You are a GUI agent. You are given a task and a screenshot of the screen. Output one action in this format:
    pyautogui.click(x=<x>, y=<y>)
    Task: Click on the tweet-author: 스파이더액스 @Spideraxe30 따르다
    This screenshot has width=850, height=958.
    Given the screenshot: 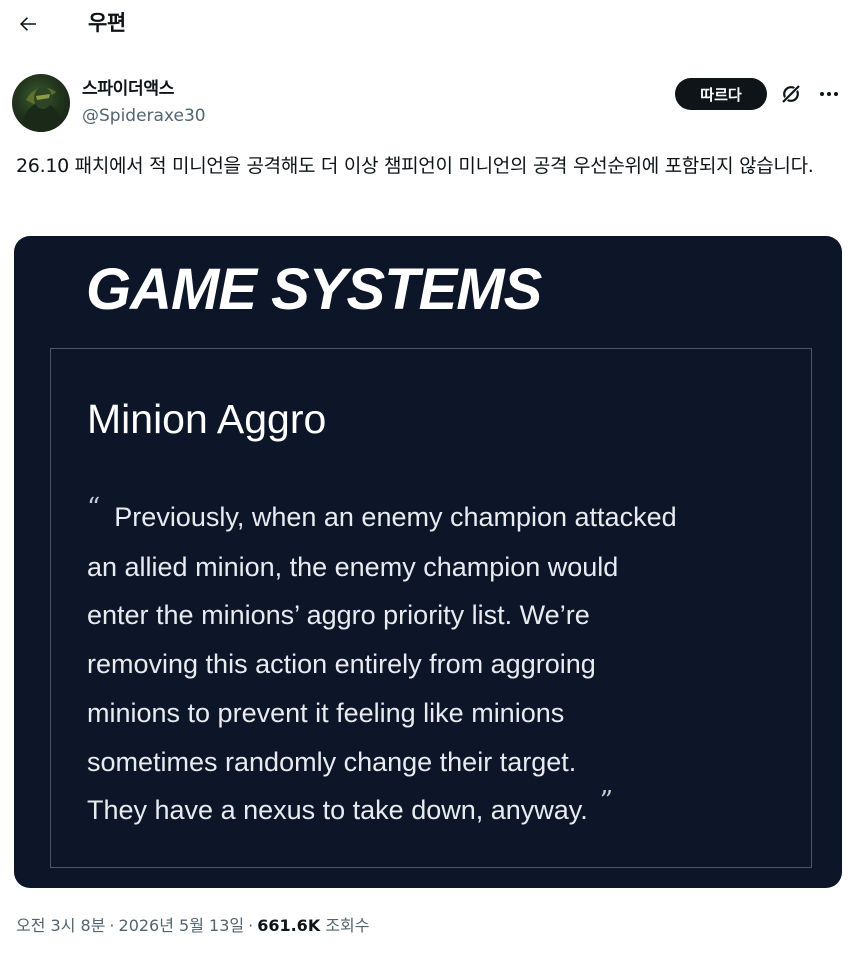 What is the action you would take?
    pyautogui.click(x=425, y=104)
    